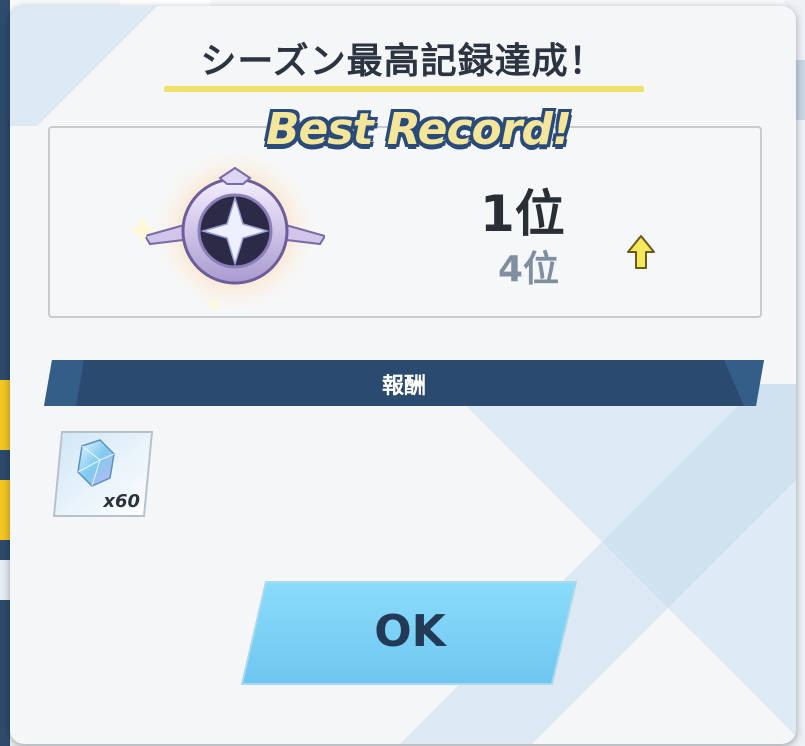 The image size is (805, 746). Describe the element at coordinates (419, 129) in the screenshot. I see `best-record-badge: Best Record!` at that location.